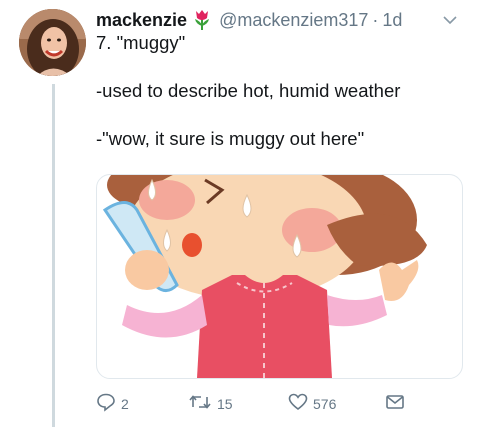 Image resolution: width=480 pixels, height=427 pixels. What do you see at coordinates (141, 42) in the screenshot?
I see `tweet-line: 7. "muggy"` at bounding box center [141, 42].